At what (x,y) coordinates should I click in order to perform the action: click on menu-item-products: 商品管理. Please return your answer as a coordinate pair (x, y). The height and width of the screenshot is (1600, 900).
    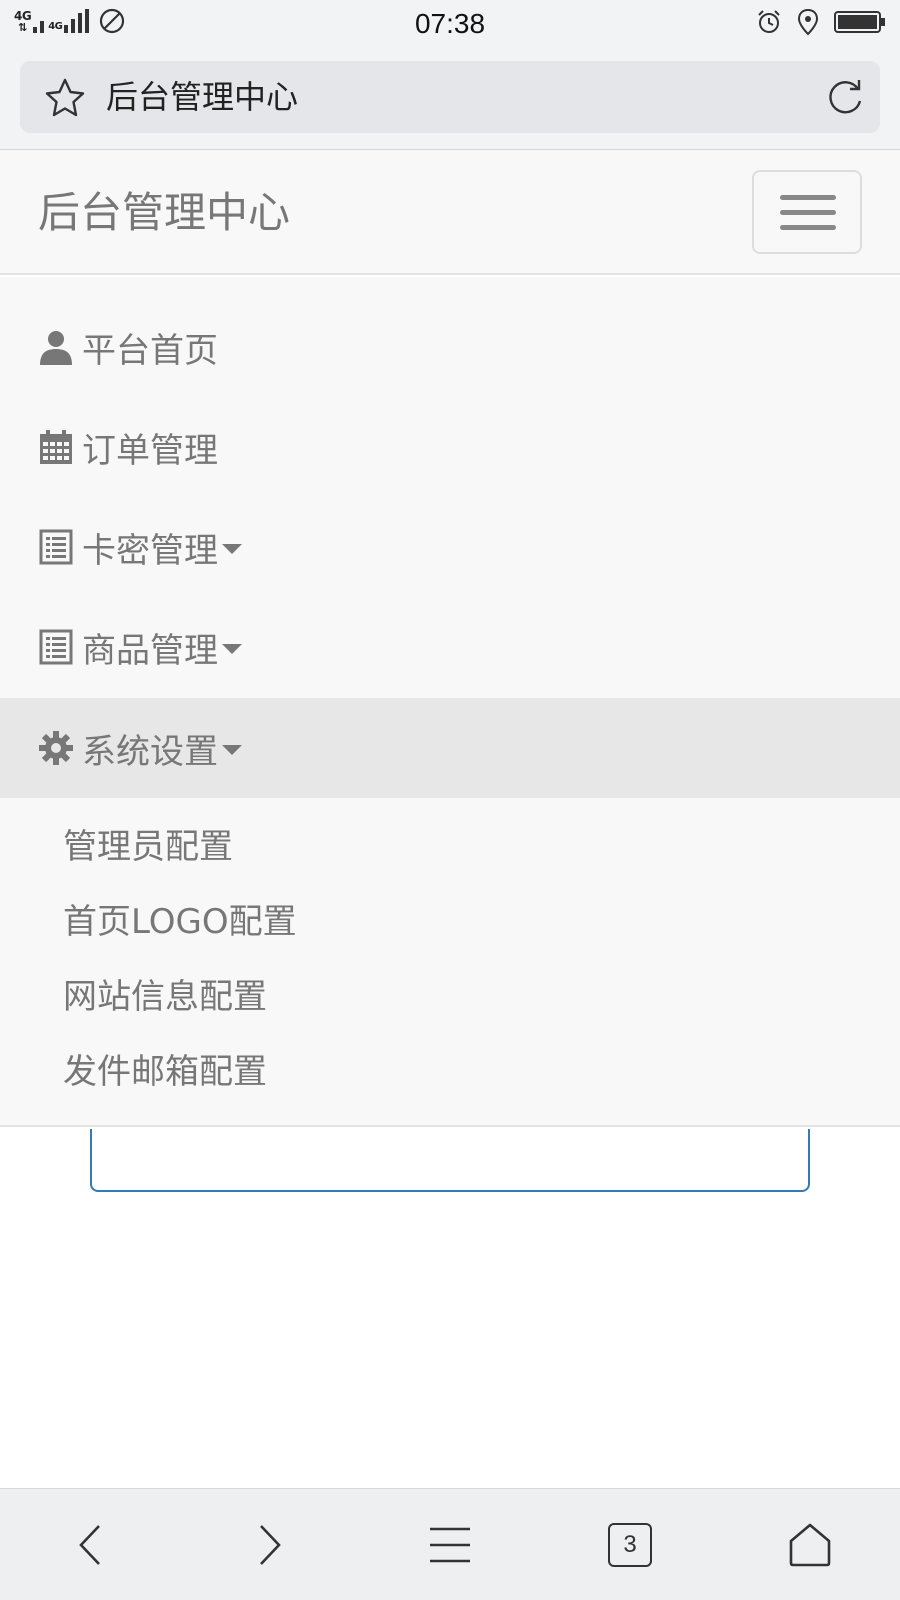
    Looking at the image, I should click on (450, 647).